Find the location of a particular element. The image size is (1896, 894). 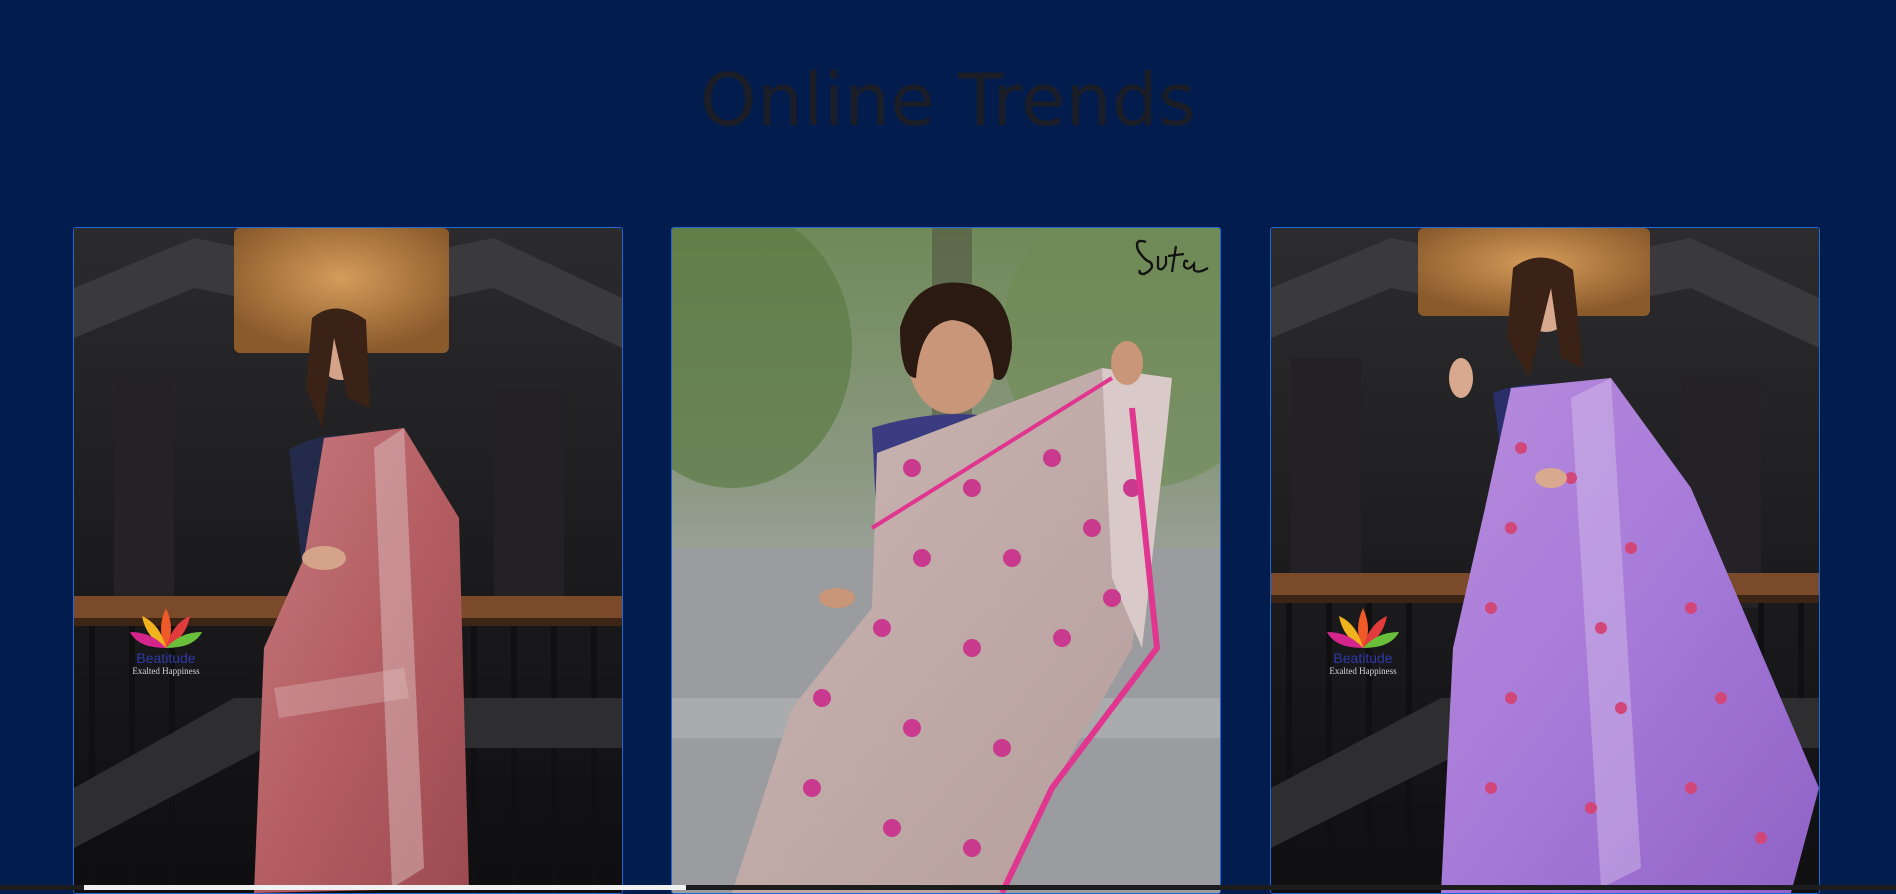

horizontal-scrollbar is located at coordinates (948, 887).